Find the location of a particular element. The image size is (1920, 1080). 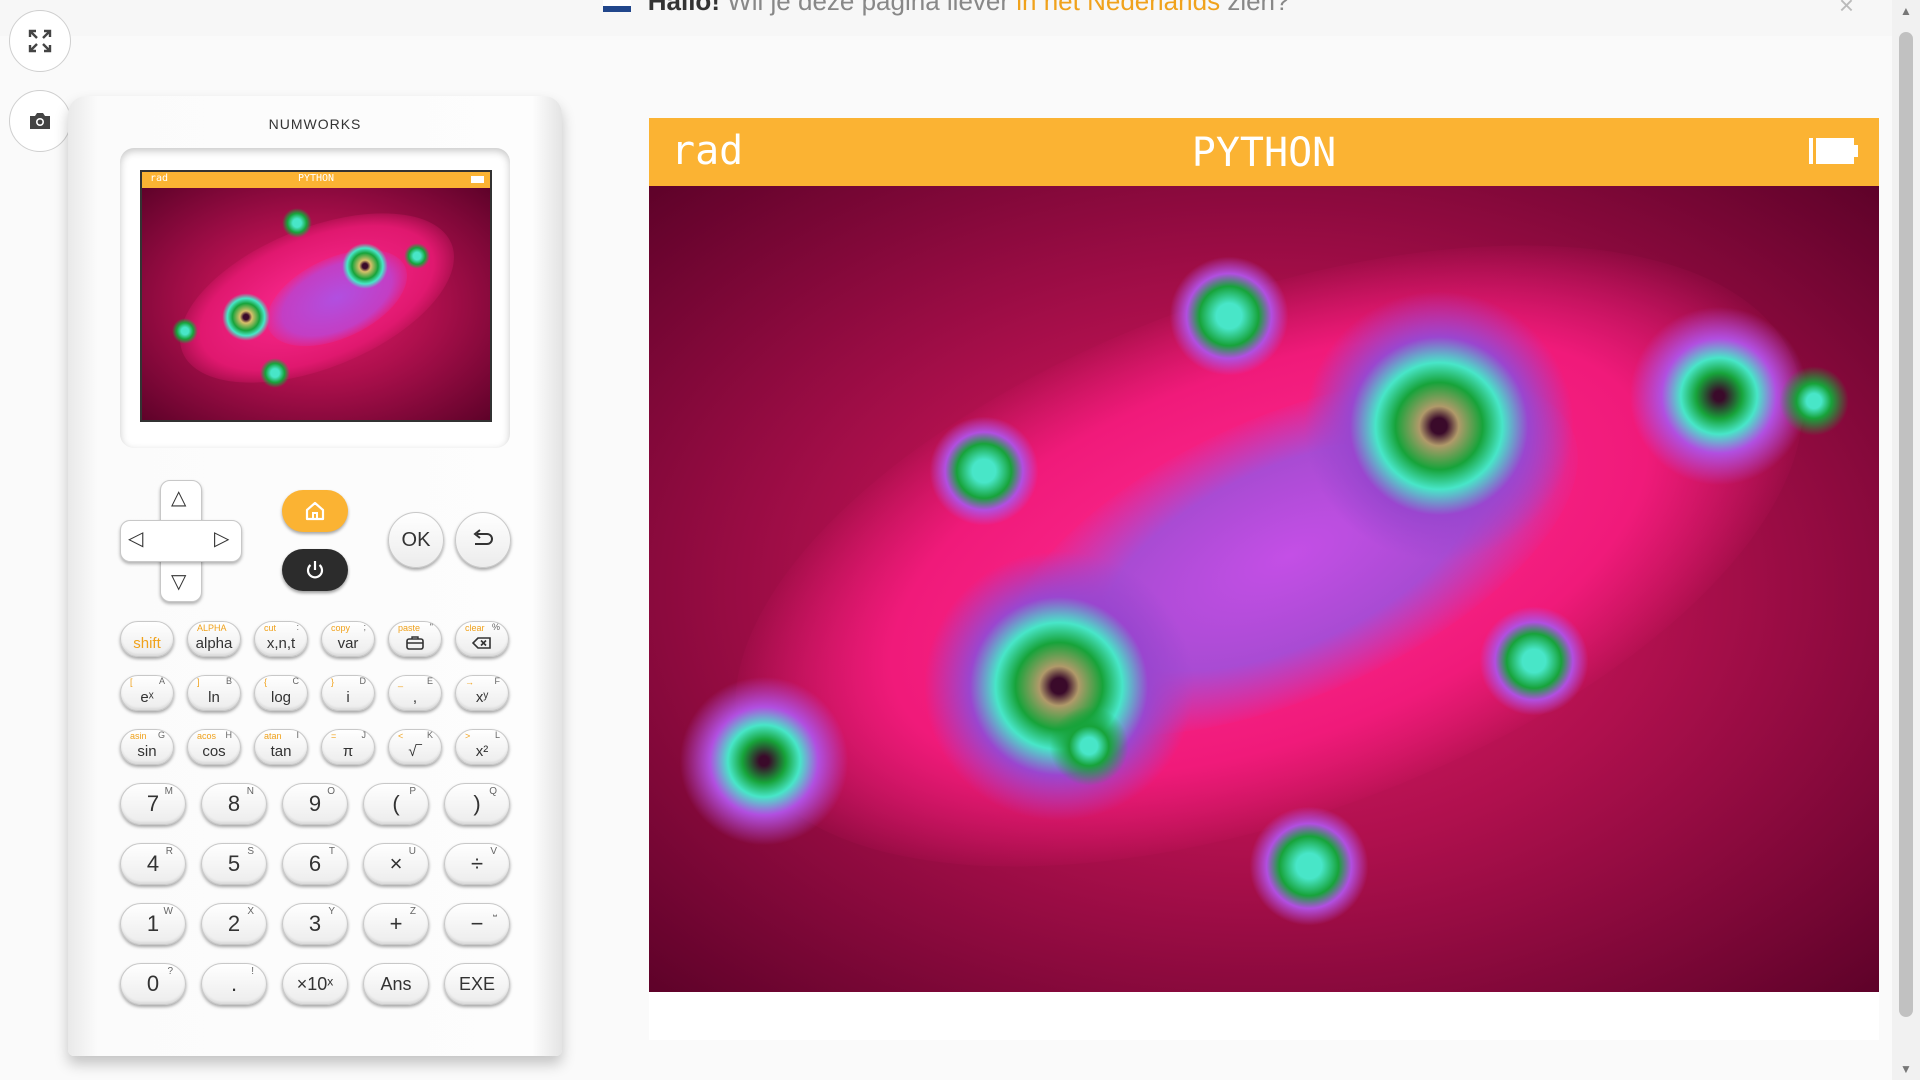

scroll-up-icon: ▲ is located at coordinates (1906, 11).